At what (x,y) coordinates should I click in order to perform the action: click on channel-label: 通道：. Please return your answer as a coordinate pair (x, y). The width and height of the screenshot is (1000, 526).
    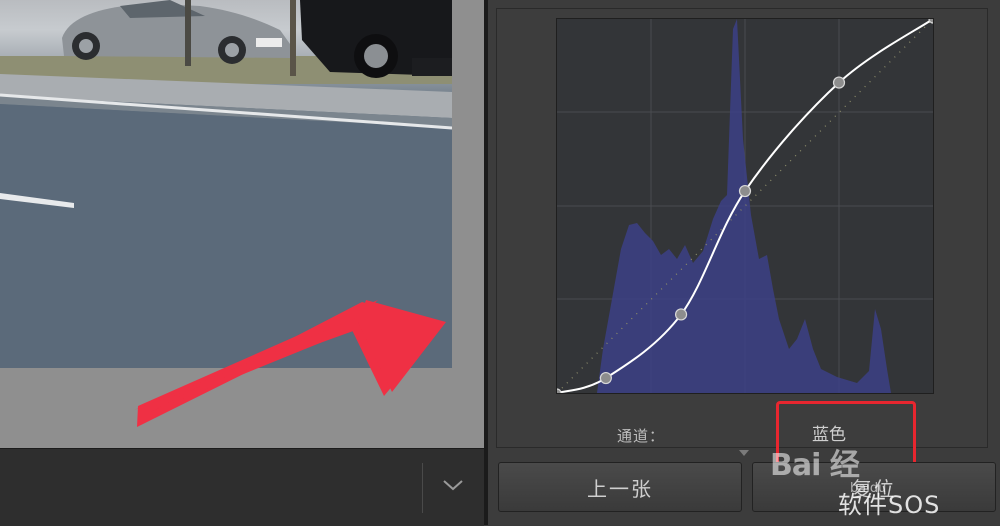
    Looking at the image, I should click on (641, 436).